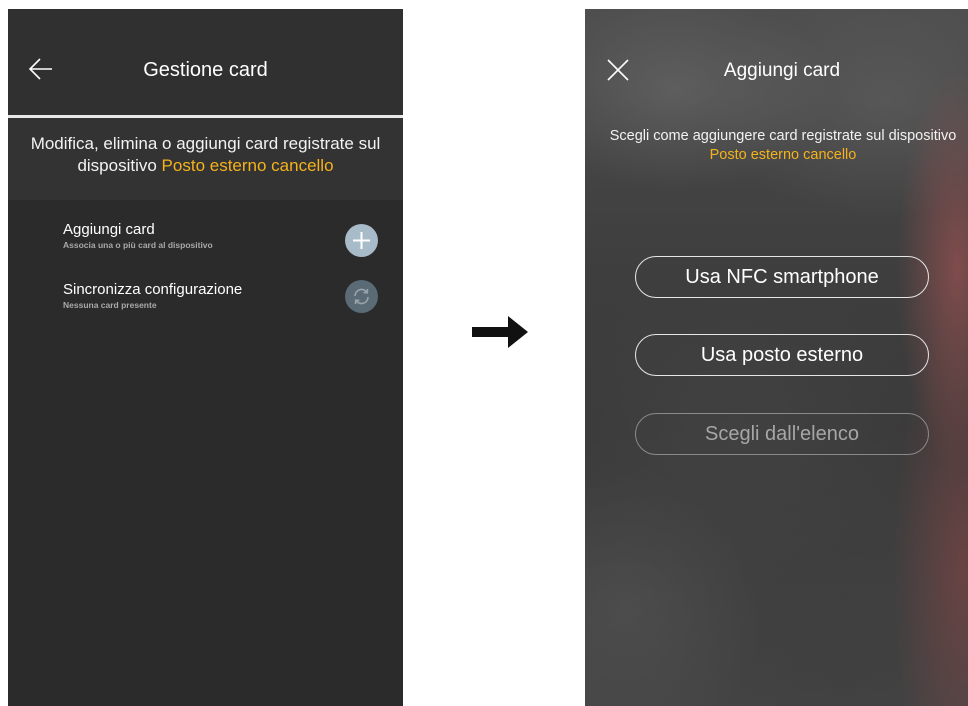 The image size is (968, 706). What do you see at coordinates (110, 305) in the screenshot?
I see `menu-item-subtitle: Nessuna card presente` at bounding box center [110, 305].